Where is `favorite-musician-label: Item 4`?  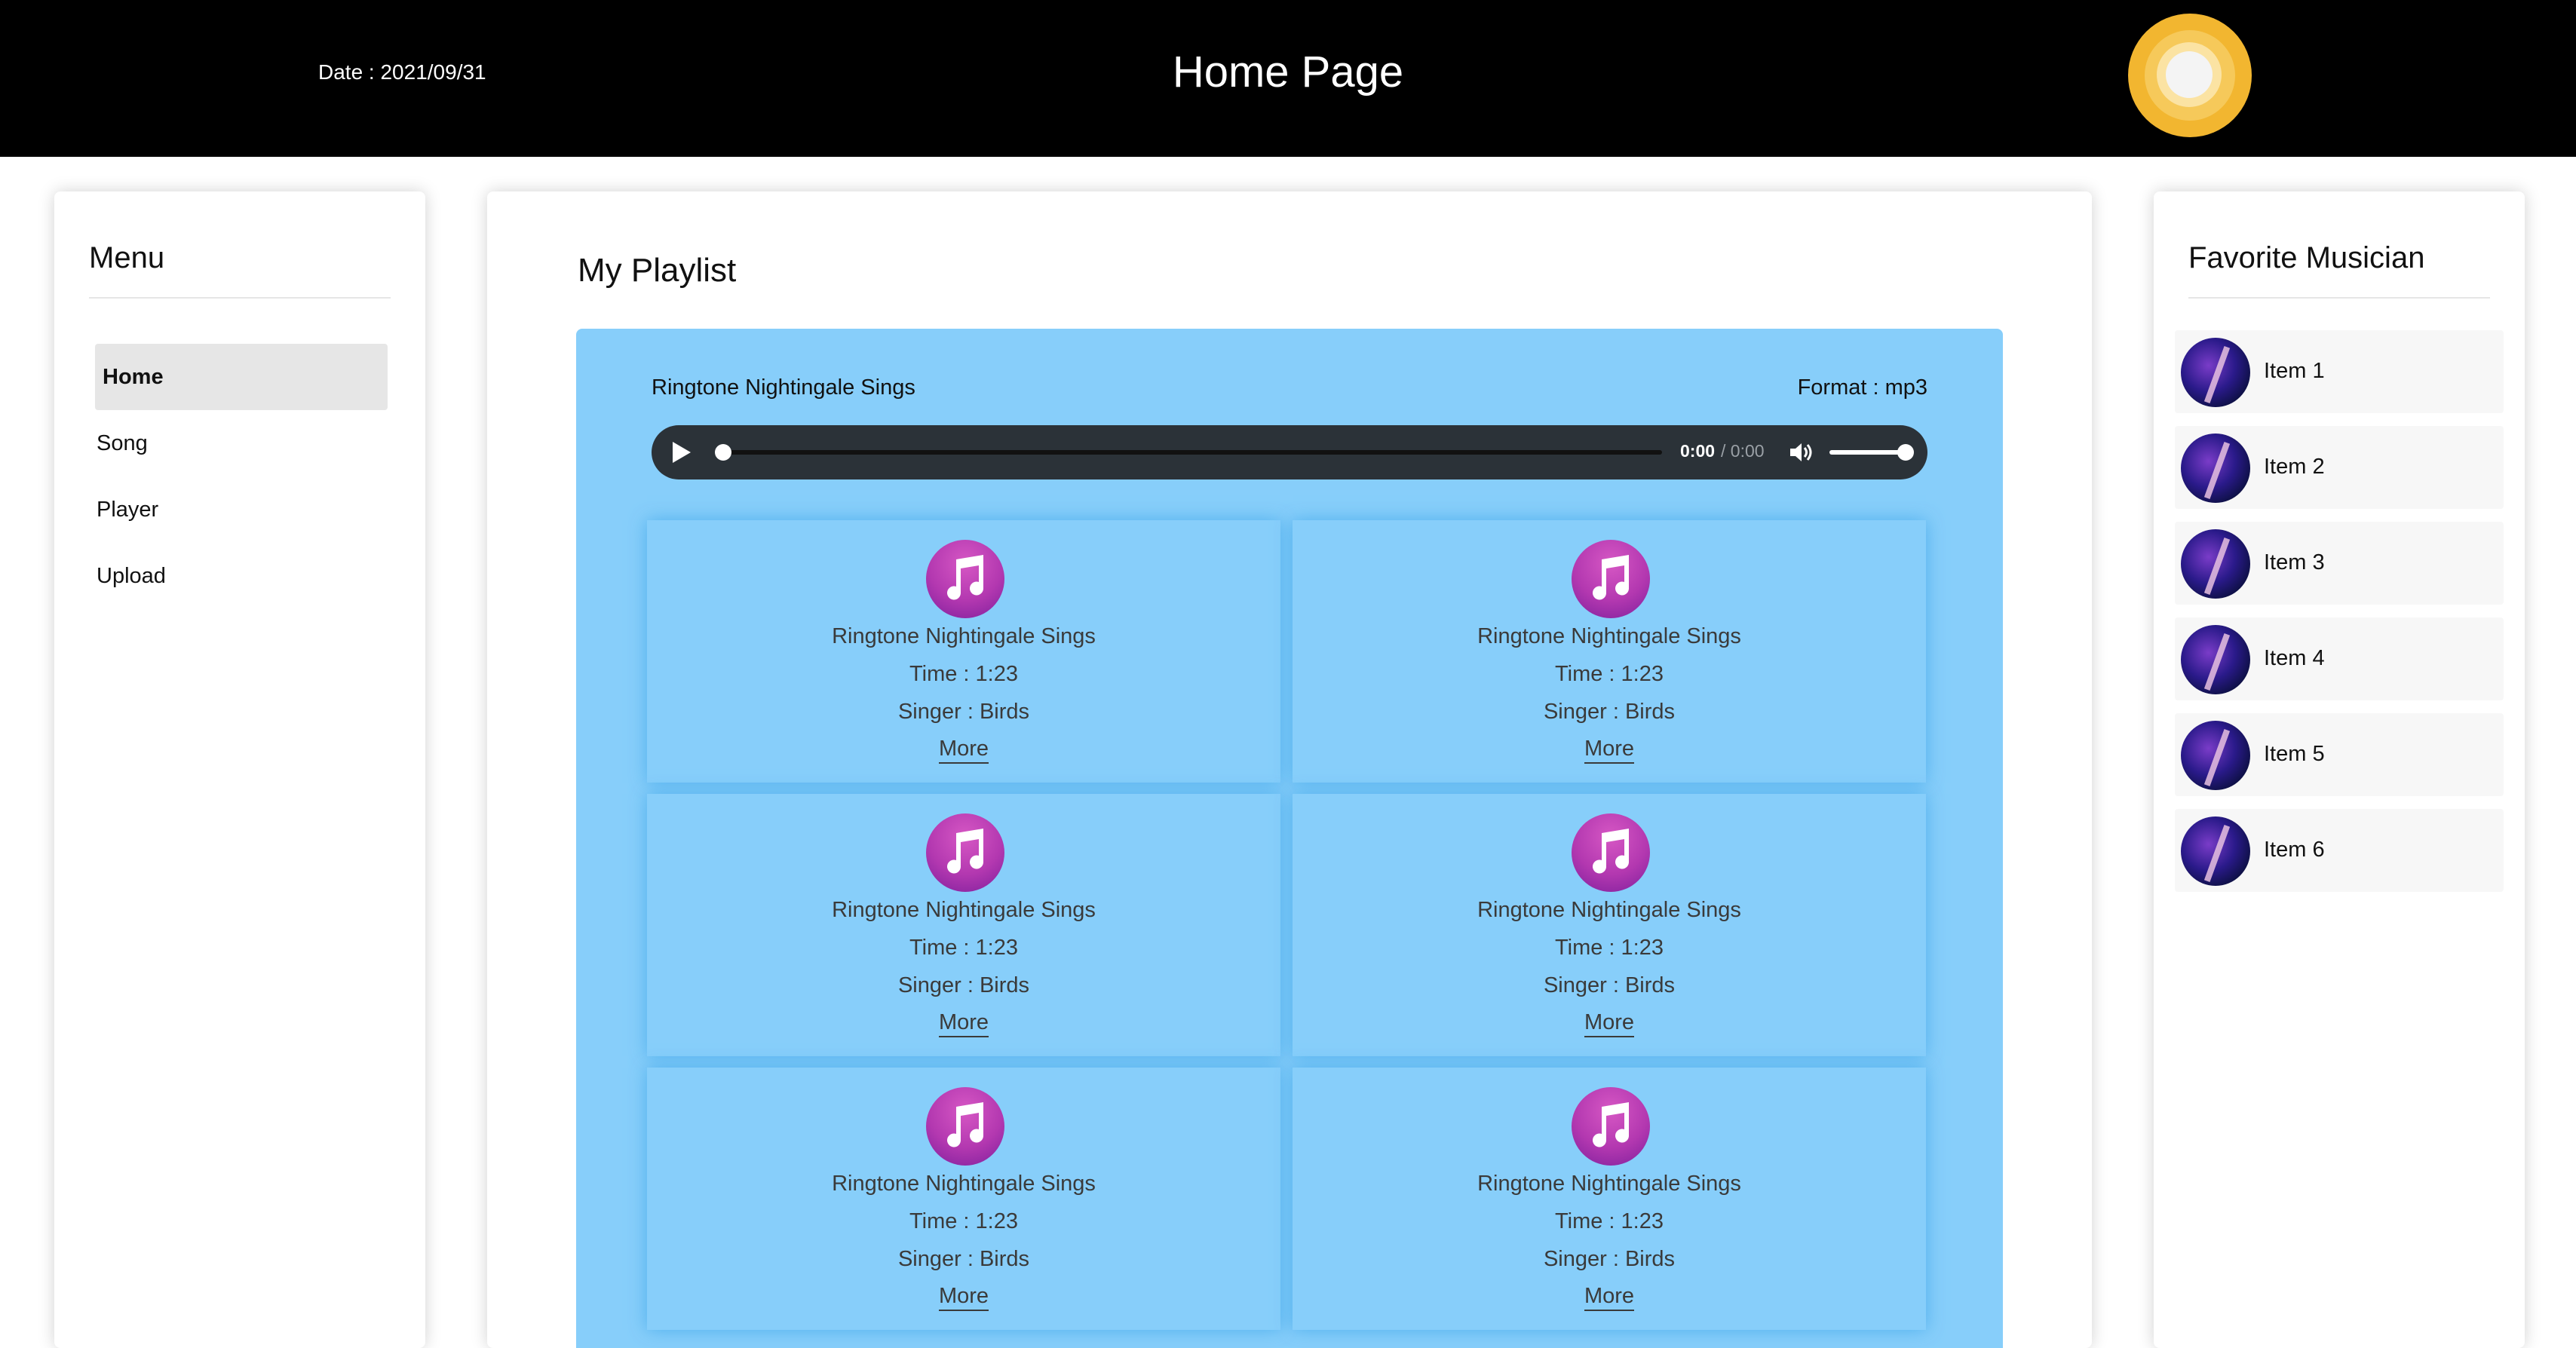 favorite-musician-label: Item 4 is located at coordinates (2294, 658).